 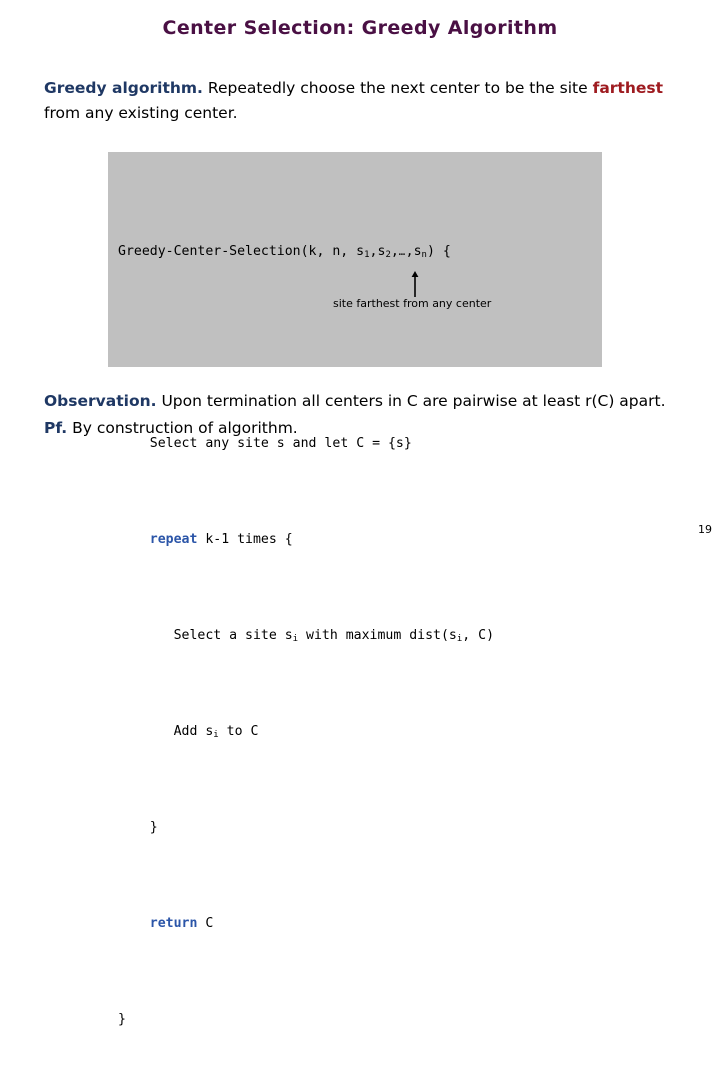 What do you see at coordinates (306, 828) in the screenshot?
I see `code-line-close-inner: }` at bounding box center [306, 828].